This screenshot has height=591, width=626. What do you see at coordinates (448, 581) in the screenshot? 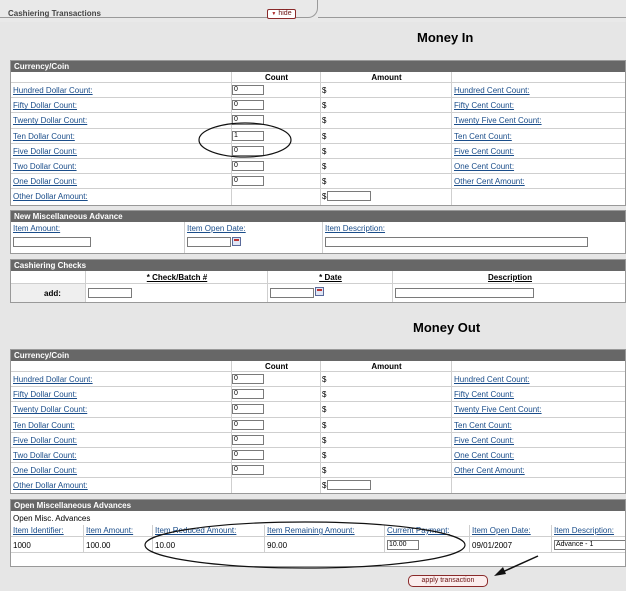
I see `apply-transaction-button: apply transaction` at bounding box center [448, 581].